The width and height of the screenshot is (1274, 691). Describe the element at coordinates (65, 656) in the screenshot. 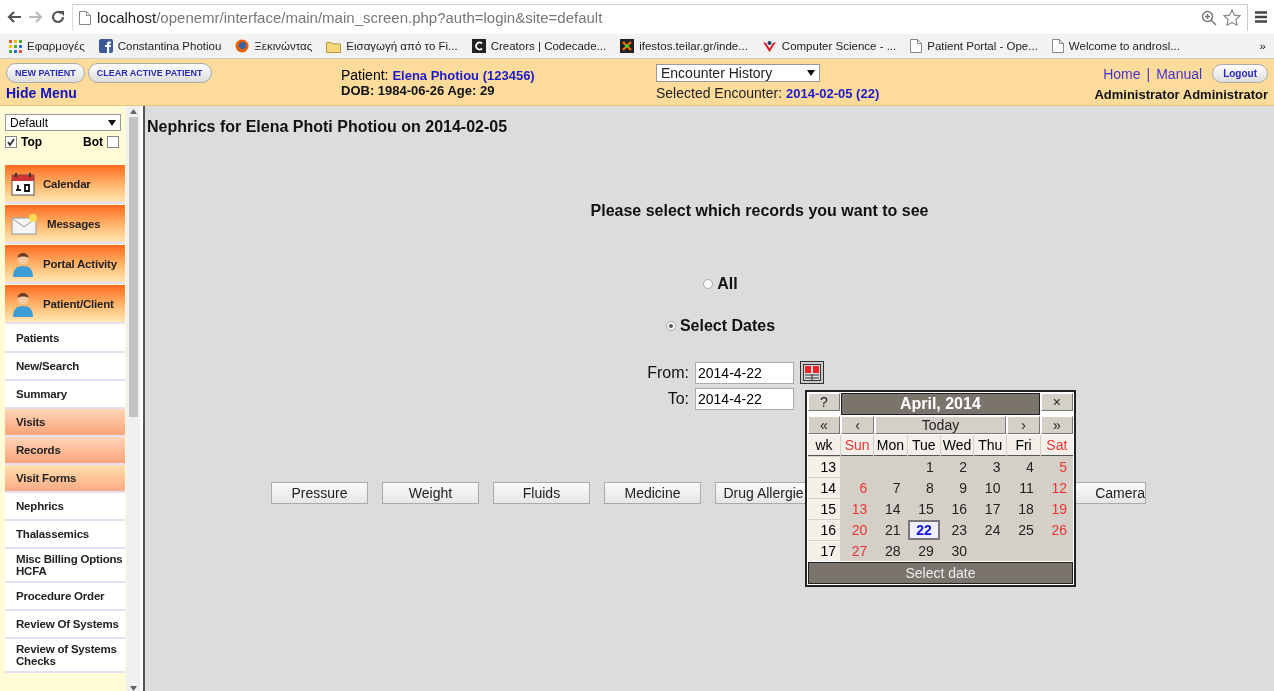

I see `menu-item: Review of Systems Checks` at that location.